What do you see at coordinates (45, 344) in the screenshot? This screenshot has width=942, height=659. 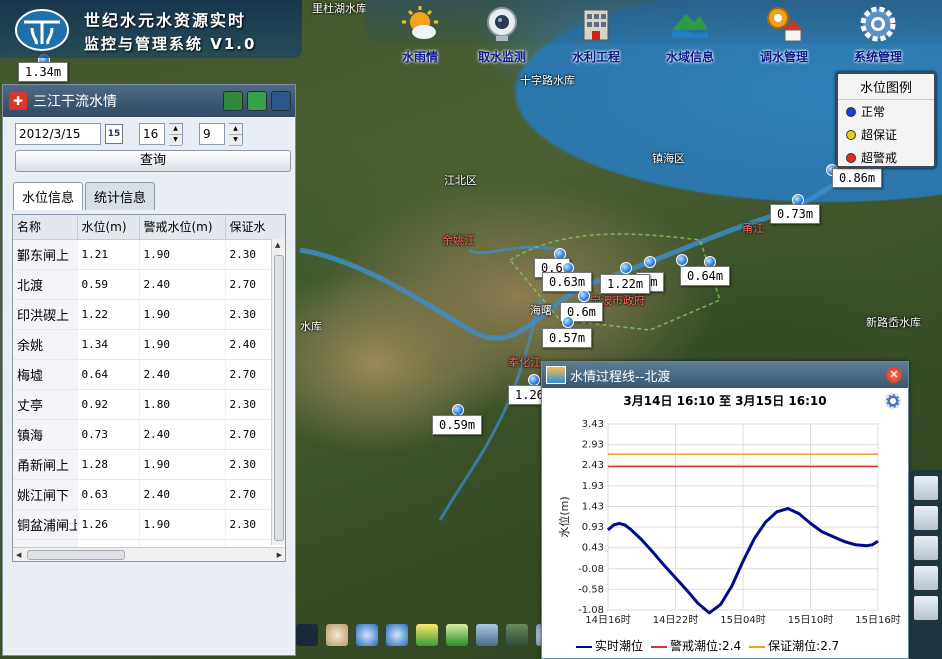 I see `station-name-cell: 余姚` at bounding box center [45, 344].